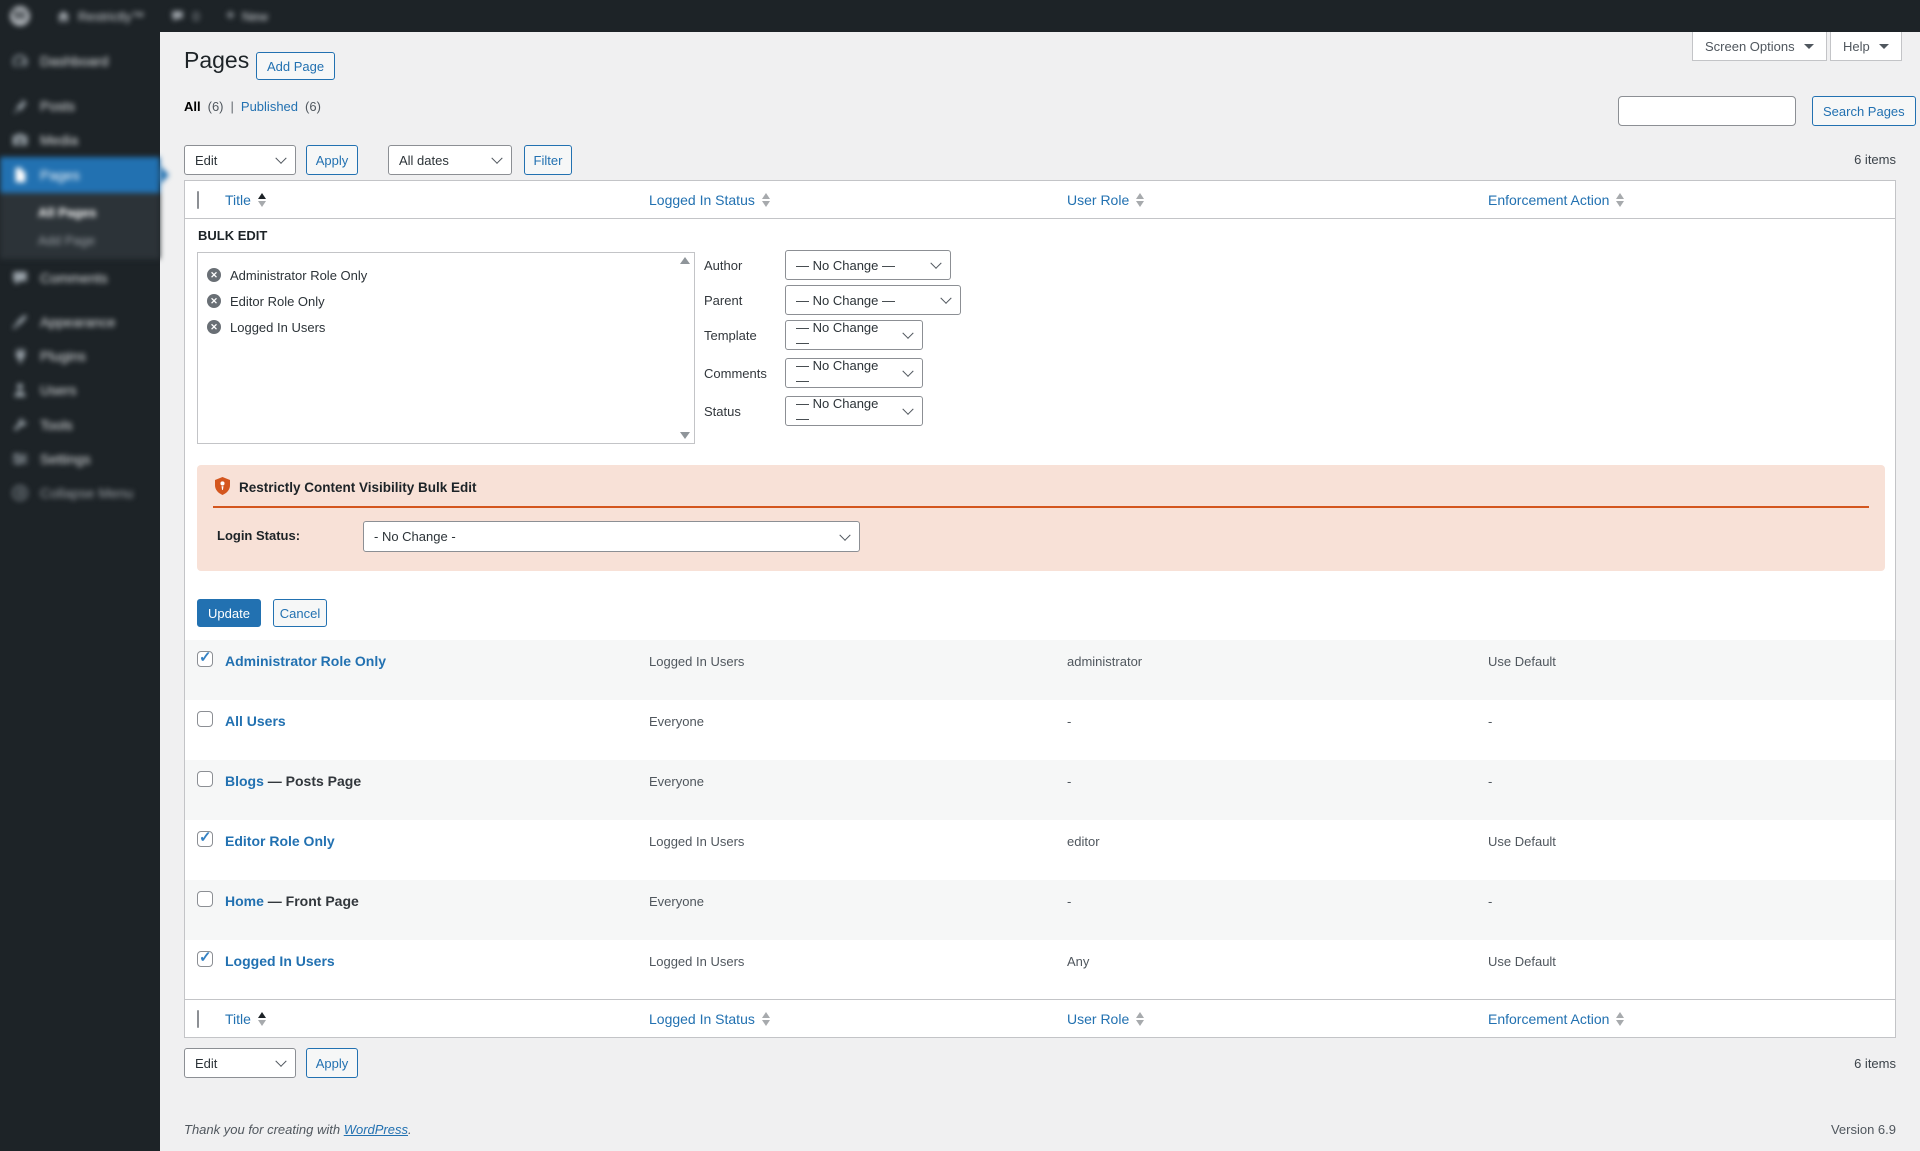  I want to click on bulk-actions-select-bottom: Edit, so click(240, 1063).